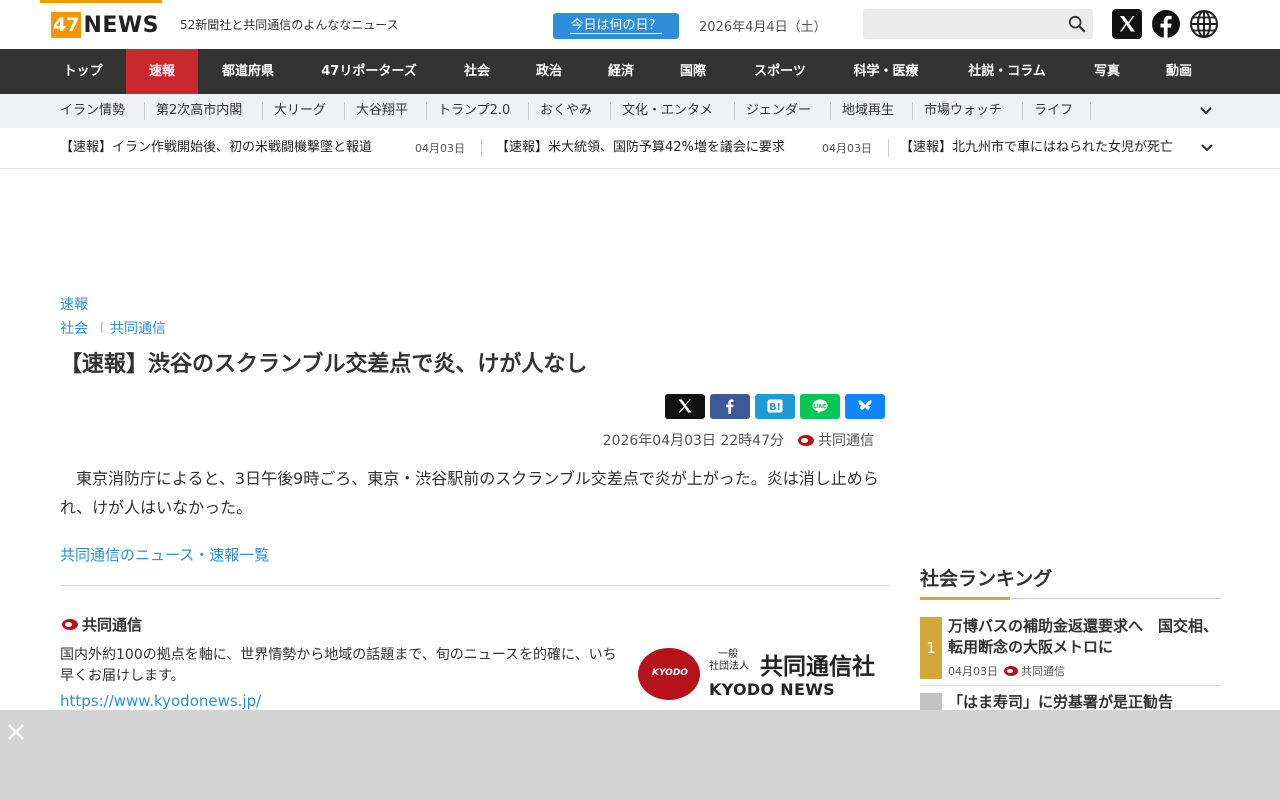 The height and width of the screenshot is (800, 1280). I want to click on share-facebook-button, so click(730, 406).